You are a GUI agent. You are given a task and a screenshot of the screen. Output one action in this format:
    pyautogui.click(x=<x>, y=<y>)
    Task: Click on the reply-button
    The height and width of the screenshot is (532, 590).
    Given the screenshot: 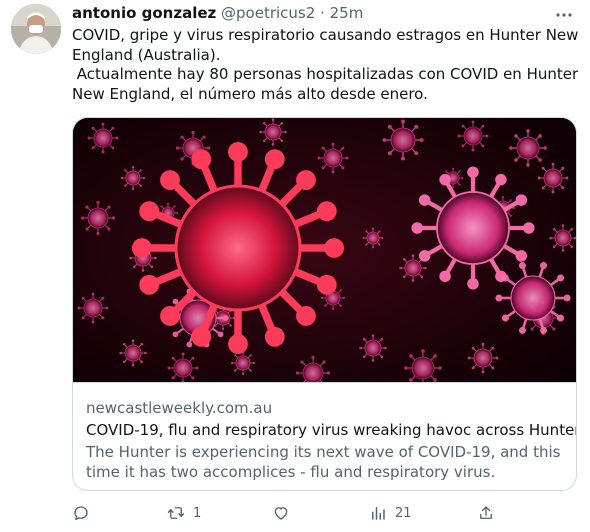 What is the action you would take?
    pyautogui.click(x=85, y=513)
    